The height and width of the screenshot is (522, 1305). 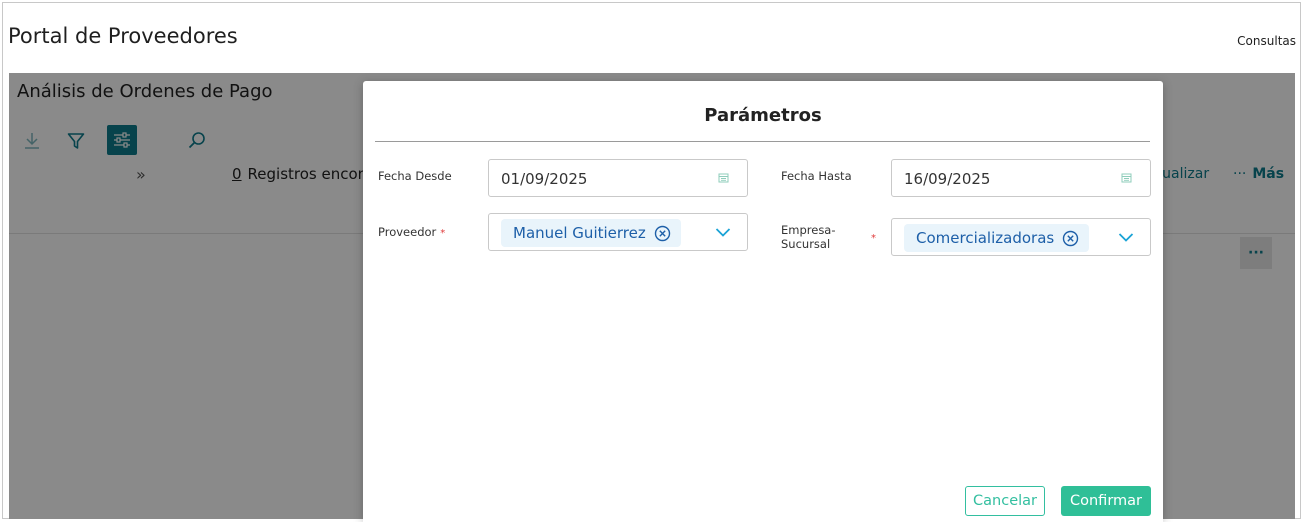 I want to click on empresa-chip: Comercializadoras, so click(x=997, y=238).